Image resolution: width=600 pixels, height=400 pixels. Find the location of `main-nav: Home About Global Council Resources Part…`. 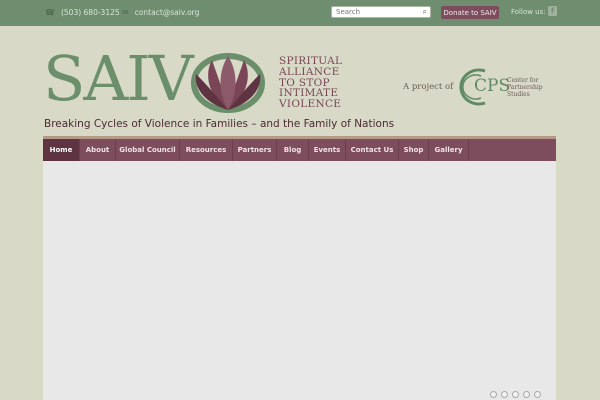

main-nav: Home About Global Council Resources Part… is located at coordinates (299, 150).